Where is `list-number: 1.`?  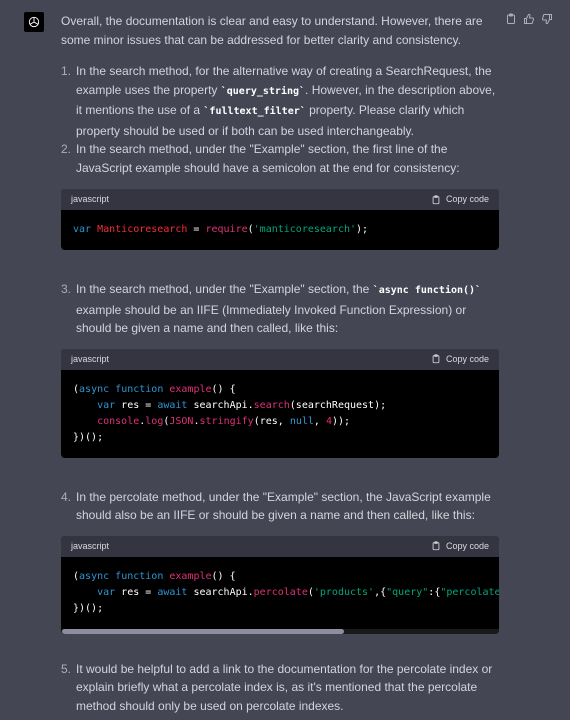 list-number: 1. is located at coordinates (66, 71).